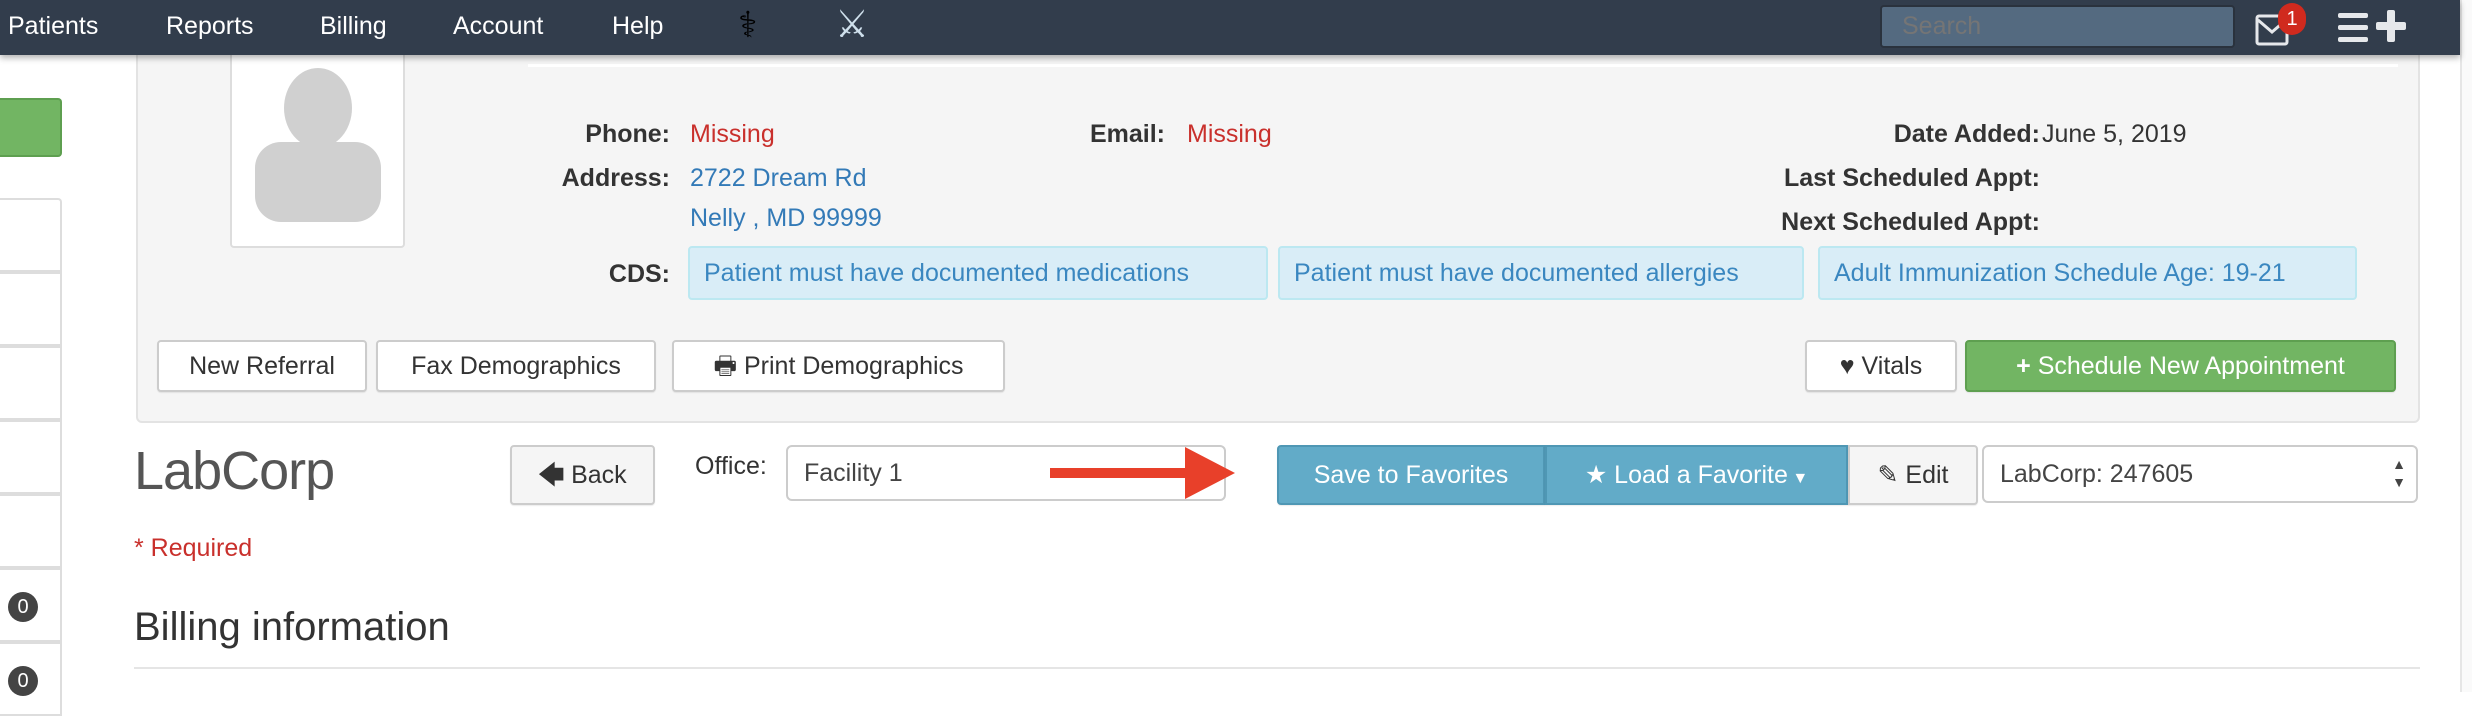  I want to click on date-added-value: June 5, 2019, so click(2114, 134).